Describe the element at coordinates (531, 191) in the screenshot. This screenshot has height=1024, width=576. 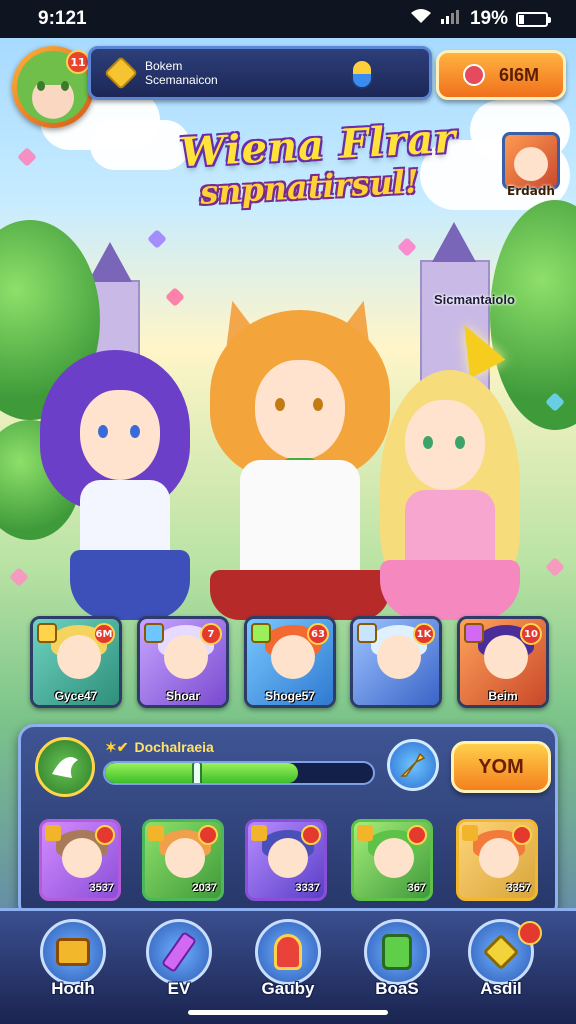
I see `side-event-label: Erdadh` at that location.